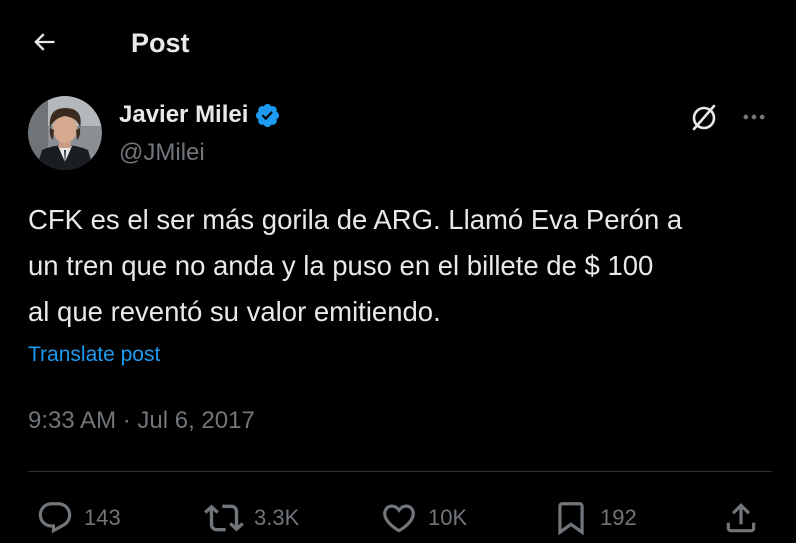 The height and width of the screenshot is (543, 796). I want to click on reply-button: 143, so click(78, 518).